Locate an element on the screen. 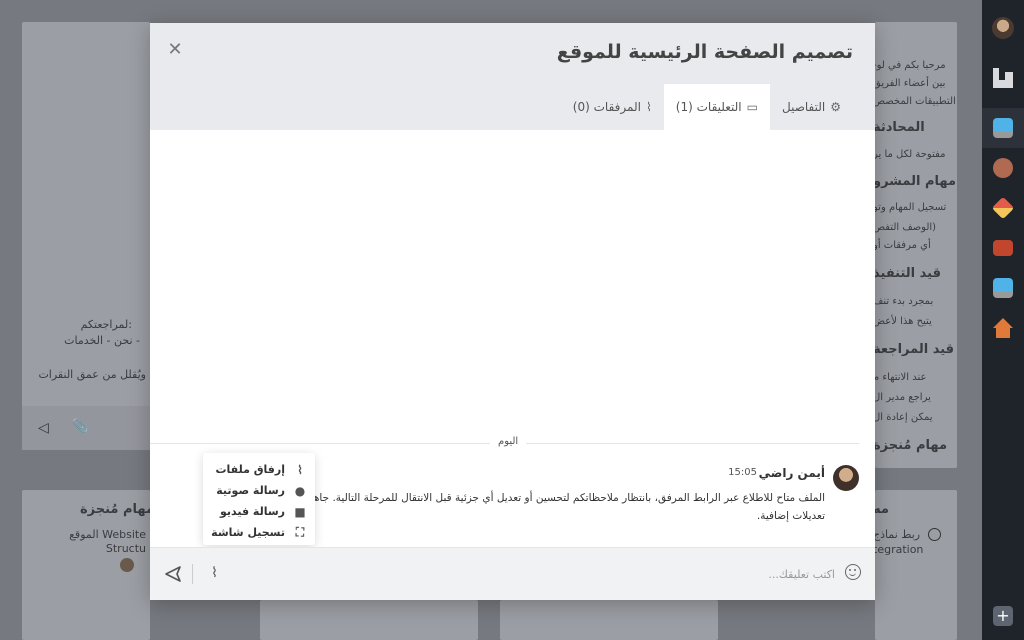  sidebar-item-coffee is located at coordinates (1003, 168).